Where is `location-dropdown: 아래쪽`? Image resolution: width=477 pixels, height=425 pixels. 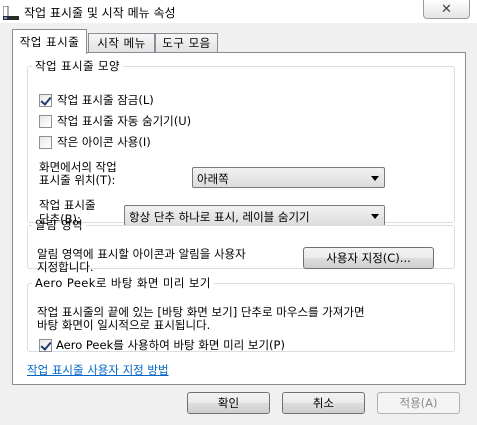
location-dropdown: 아래쪽 is located at coordinates (288, 177).